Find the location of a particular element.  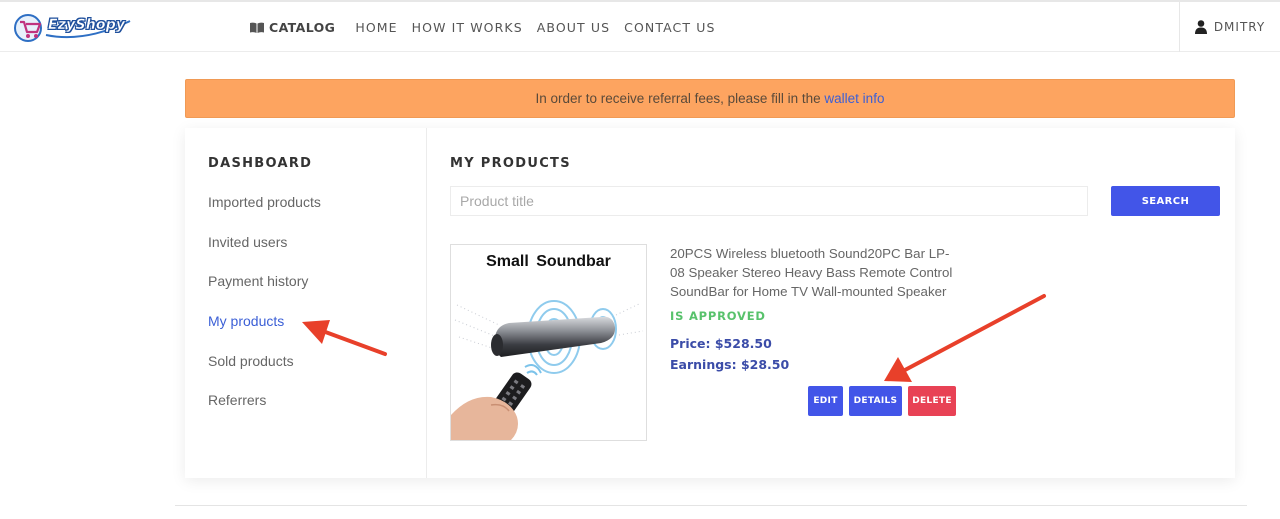

book-icon is located at coordinates (257, 27).